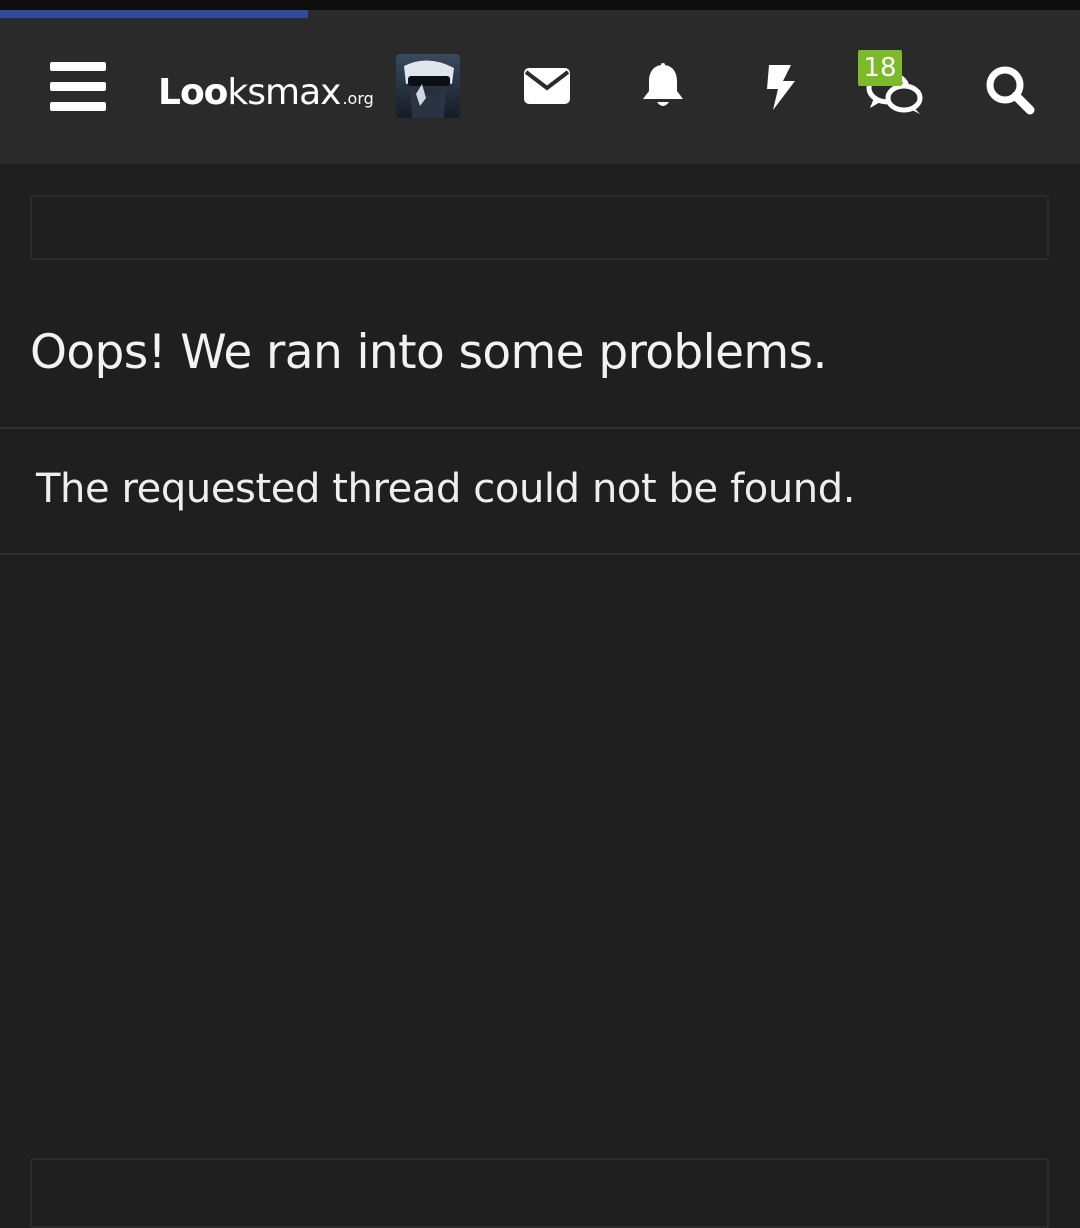  What do you see at coordinates (428, 352) in the screenshot?
I see `page-title: Oops! We ran into some problems.` at bounding box center [428, 352].